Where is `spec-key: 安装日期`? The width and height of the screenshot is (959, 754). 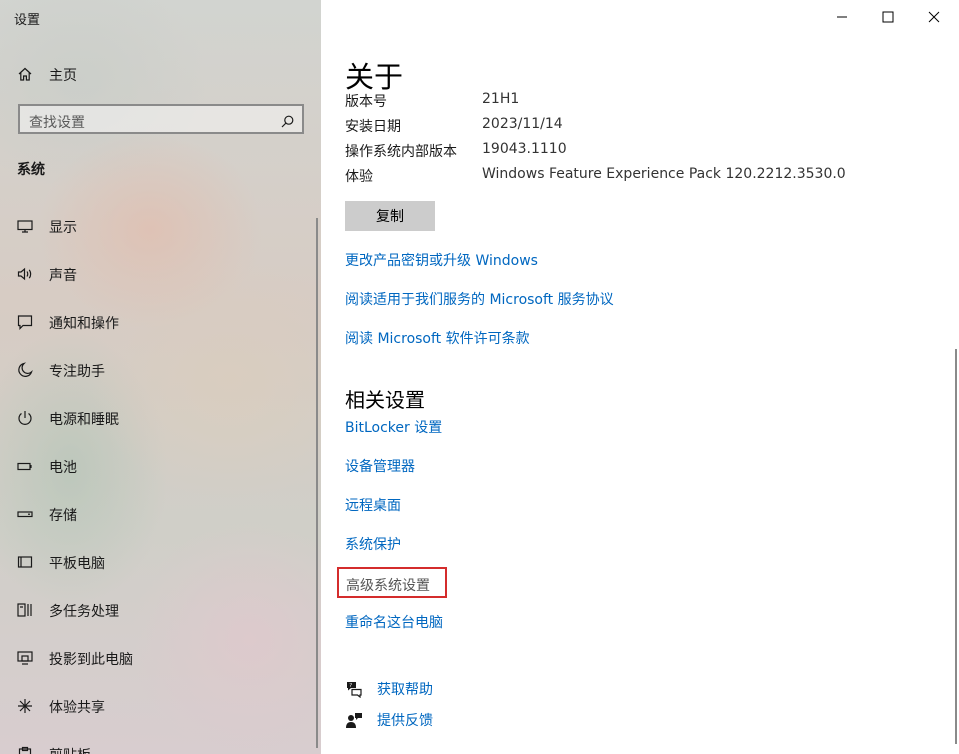 spec-key: 安装日期 is located at coordinates (373, 127).